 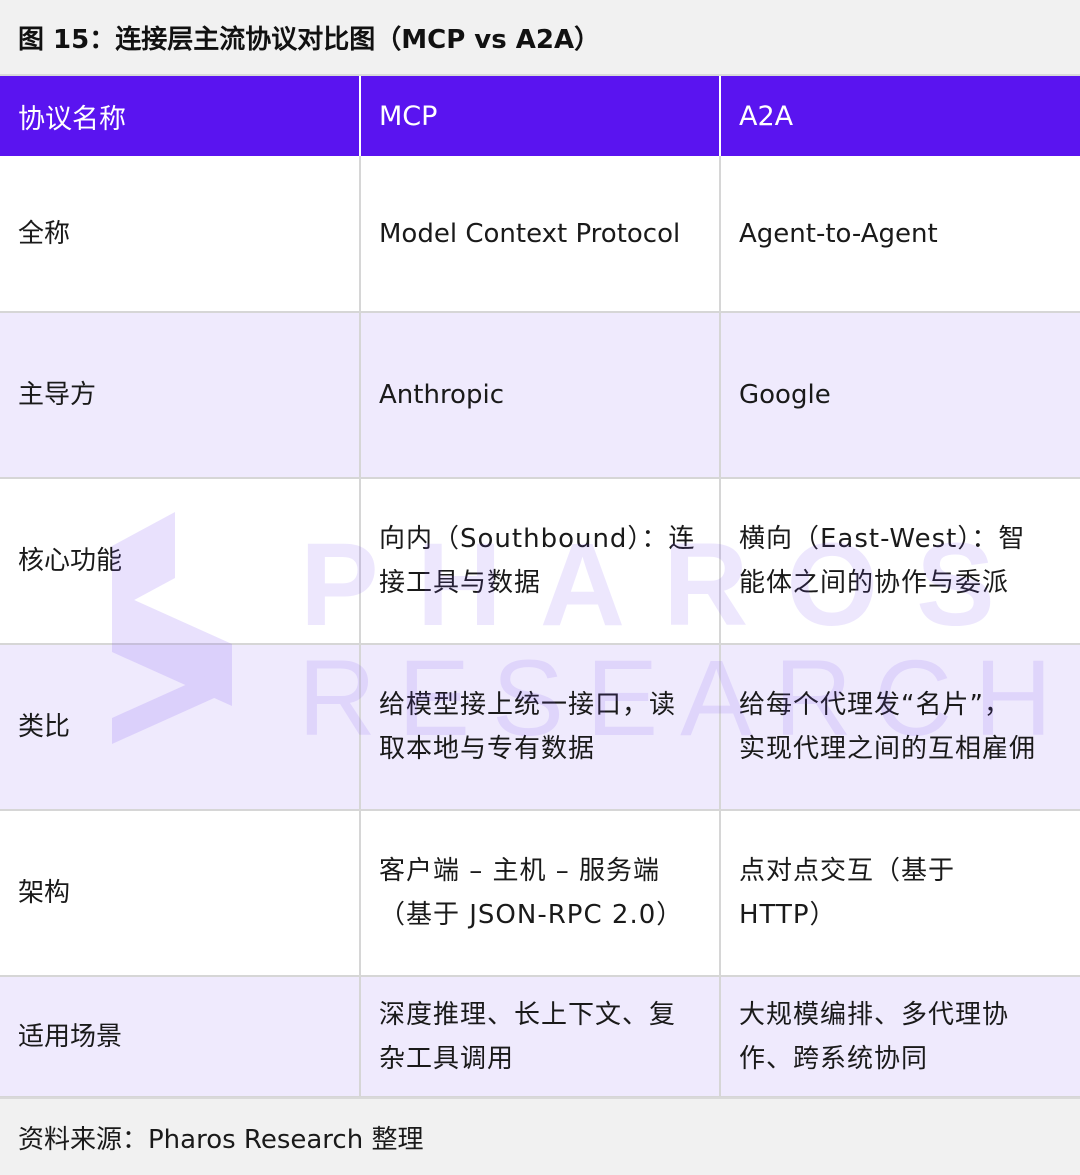 What do you see at coordinates (528, 705) in the screenshot?
I see `mcp-line-1: 给模型接上统一接口，读` at bounding box center [528, 705].